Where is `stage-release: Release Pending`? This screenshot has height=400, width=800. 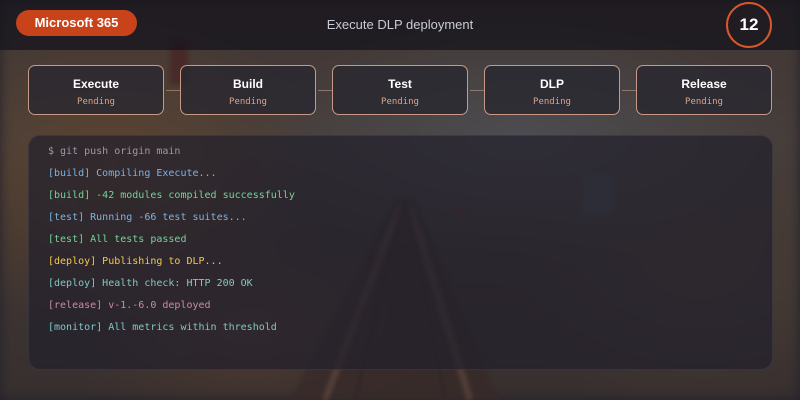
stage-release: Release Pending is located at coordinates (704, 90).